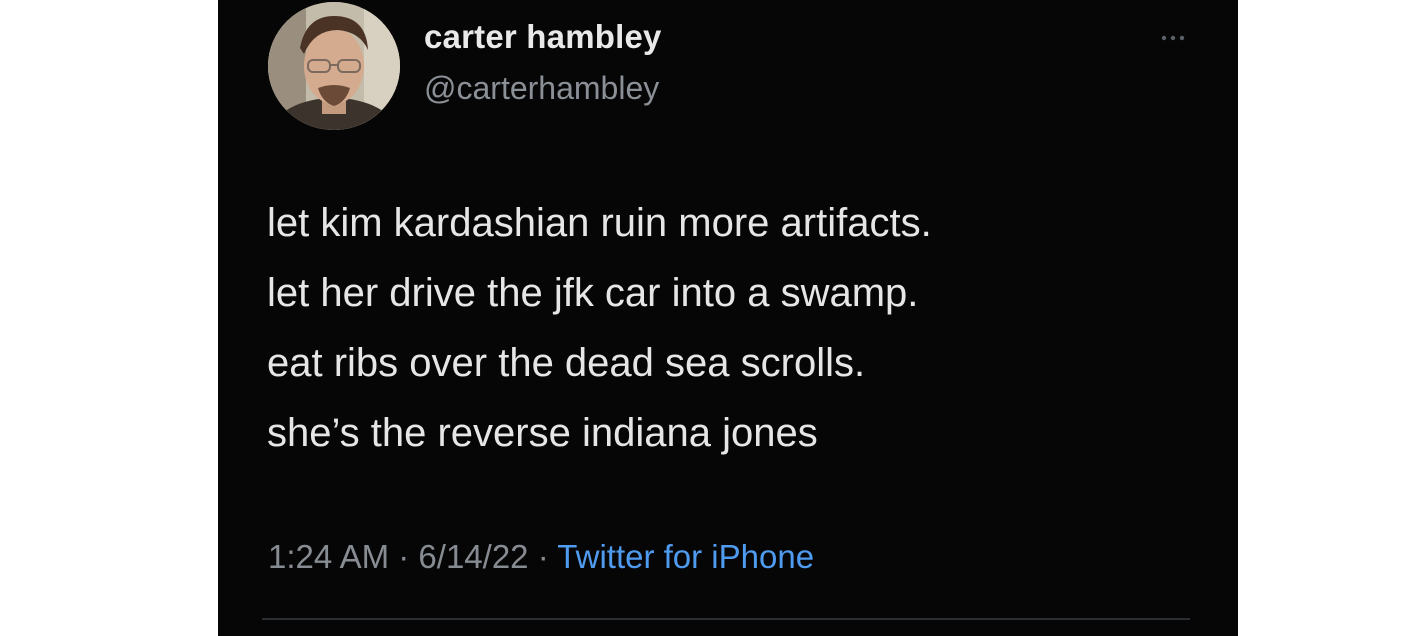 The width and height of the screenshot is (1422, 636). What do you see at coordinates (473, 556) in the screenshot?
I see `tweet-date: 6/14/22` at bounding box center [473, 556].